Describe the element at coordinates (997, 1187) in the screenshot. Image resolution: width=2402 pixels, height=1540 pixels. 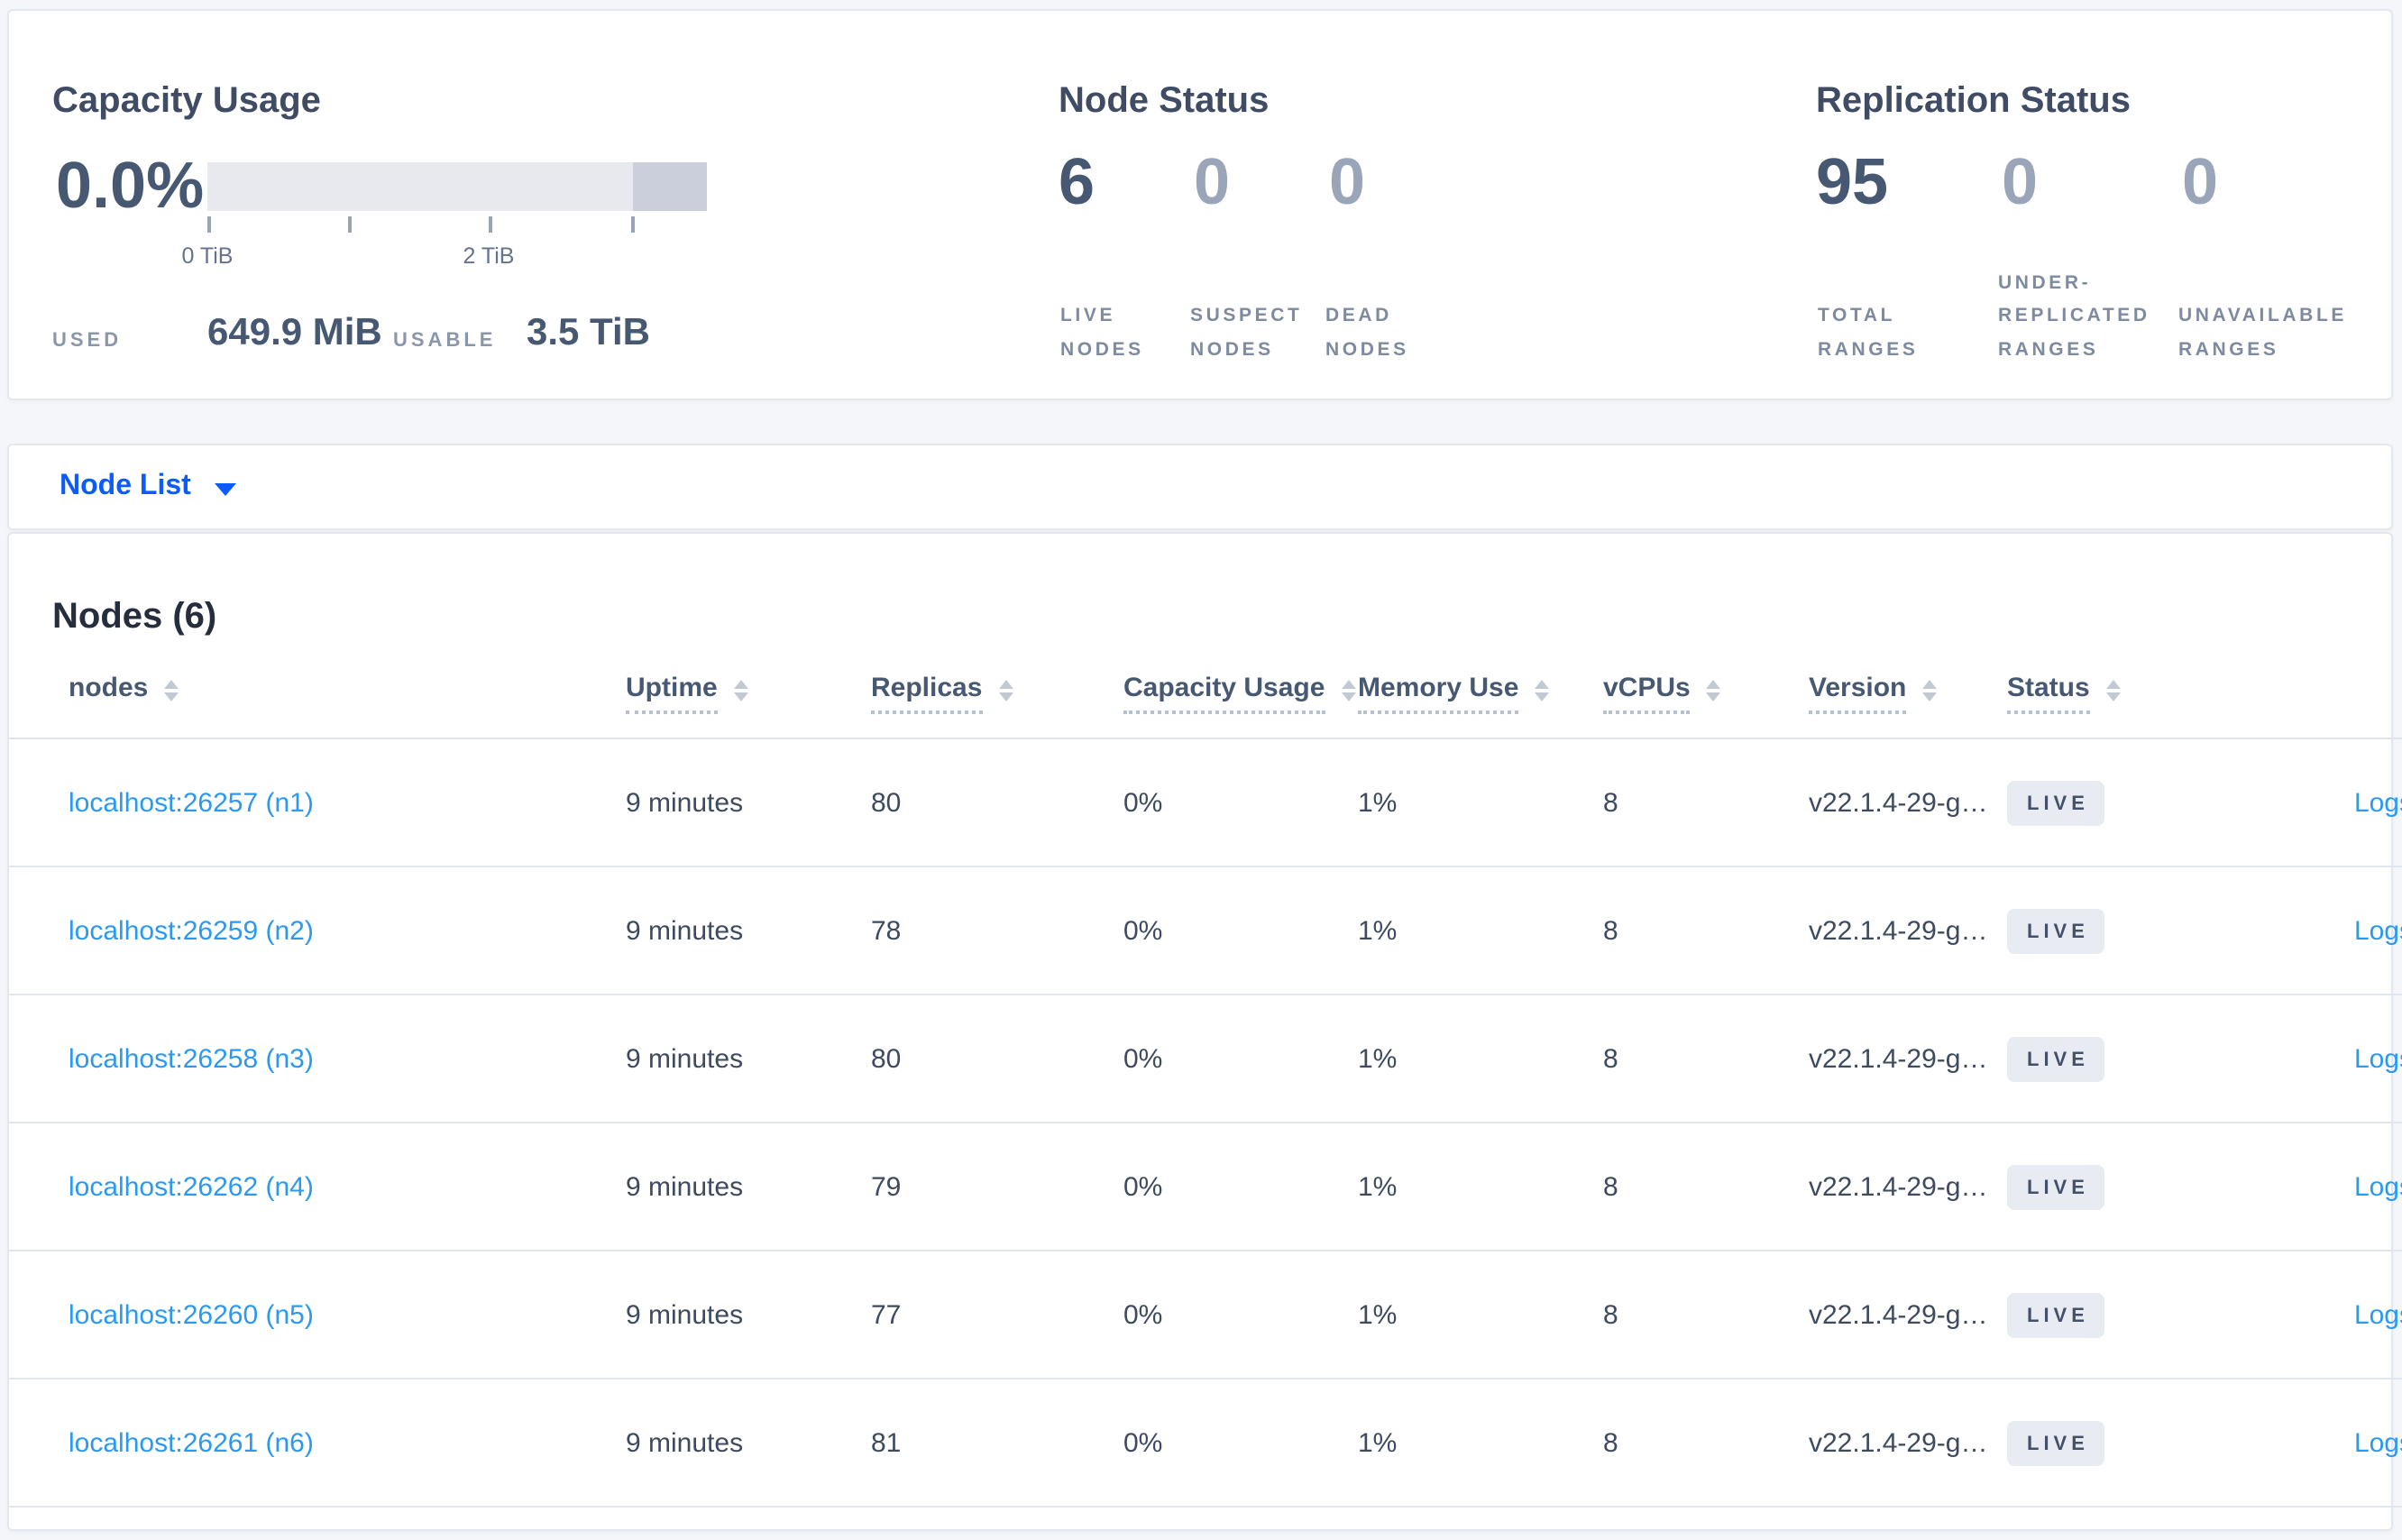
I see `replicas-cell: 79` at that location.